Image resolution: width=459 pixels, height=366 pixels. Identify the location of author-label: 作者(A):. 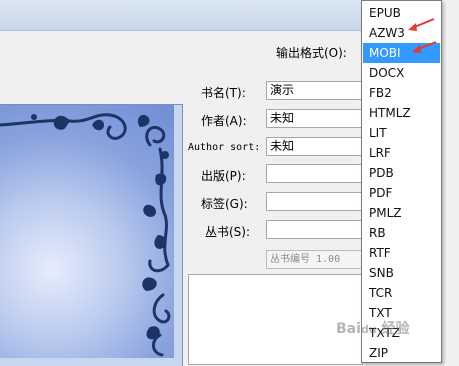
(224, 121).